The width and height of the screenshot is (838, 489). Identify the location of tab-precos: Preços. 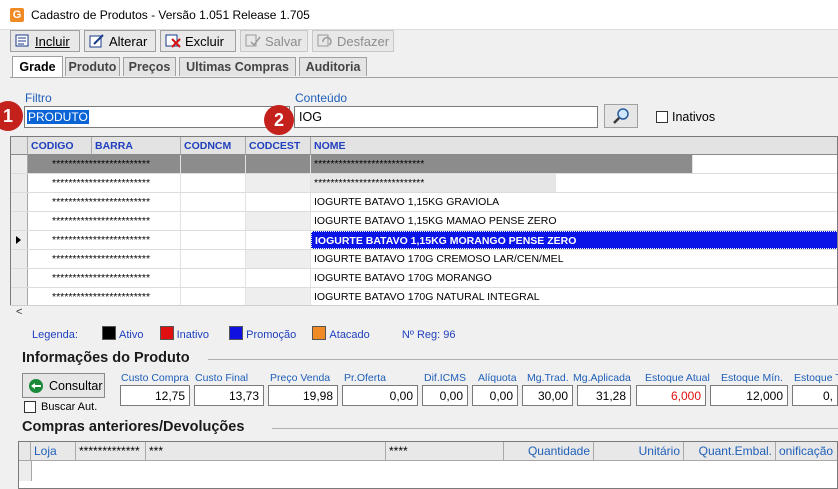
(149, 66).